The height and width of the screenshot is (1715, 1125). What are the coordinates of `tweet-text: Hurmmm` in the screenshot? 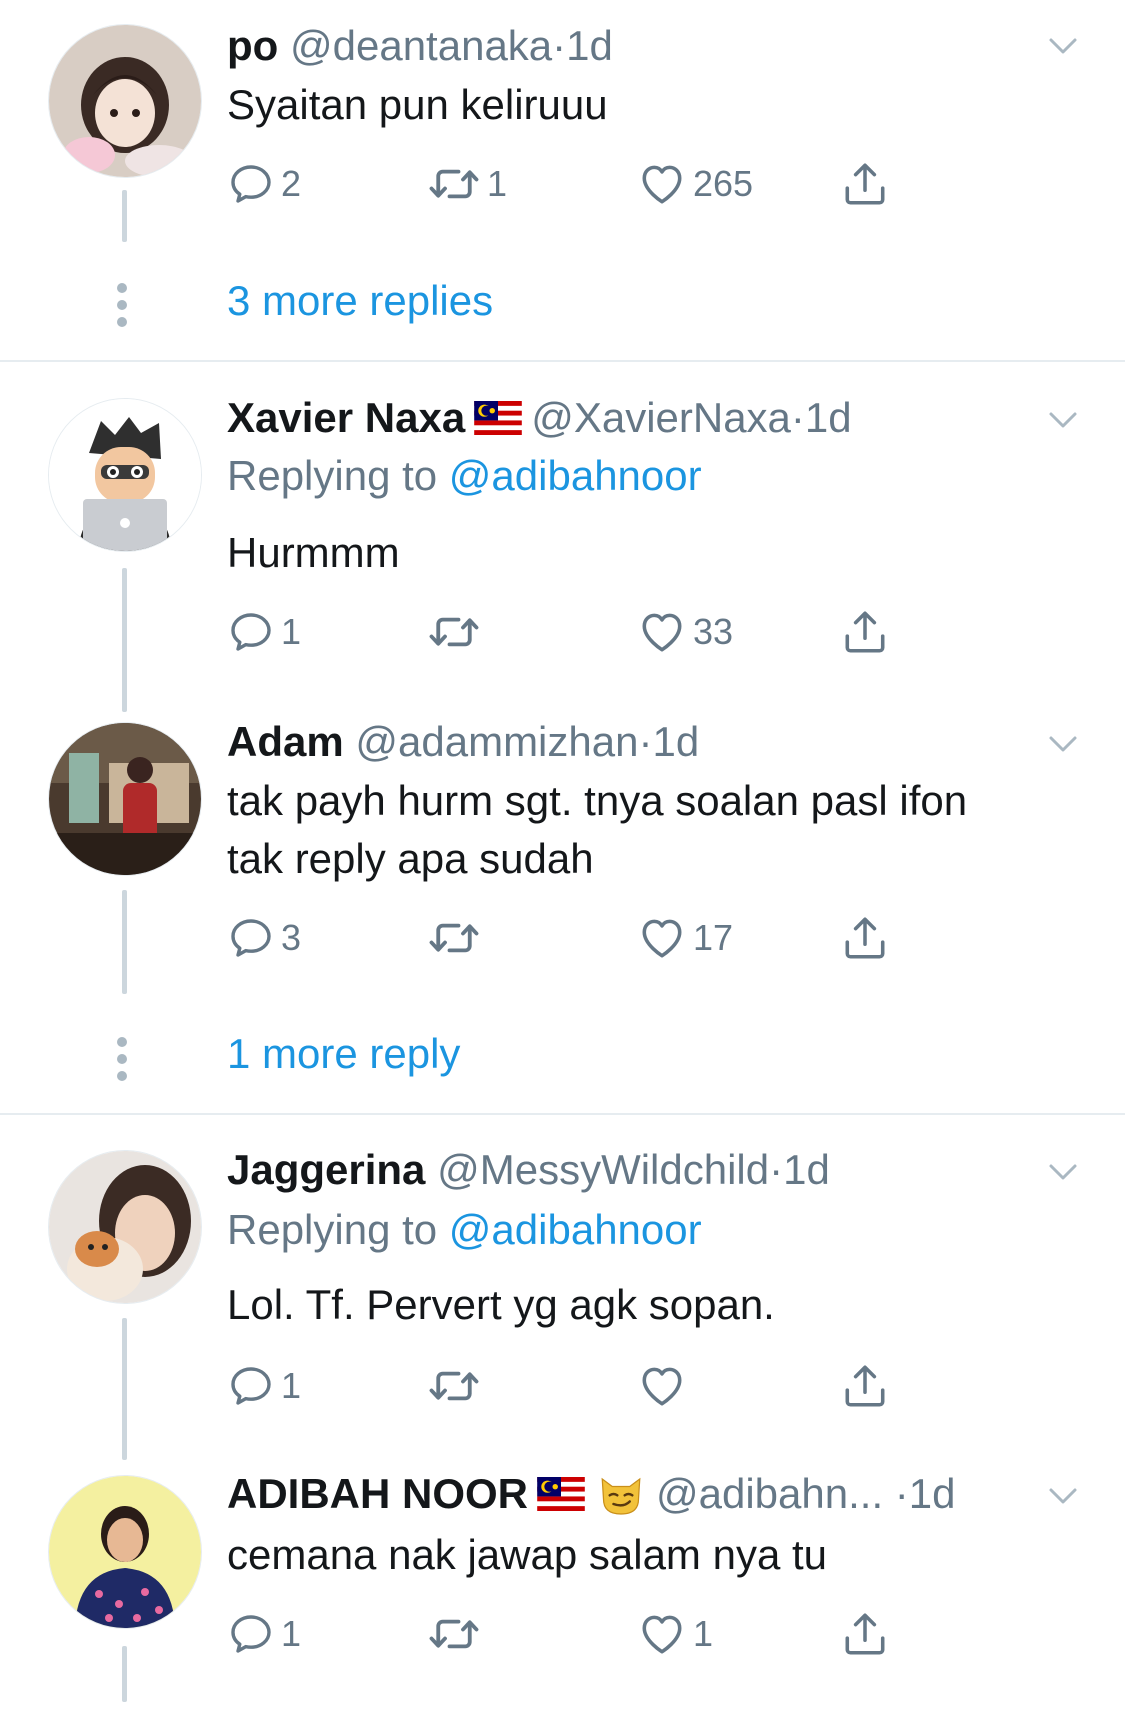 It's located at (313, 552).